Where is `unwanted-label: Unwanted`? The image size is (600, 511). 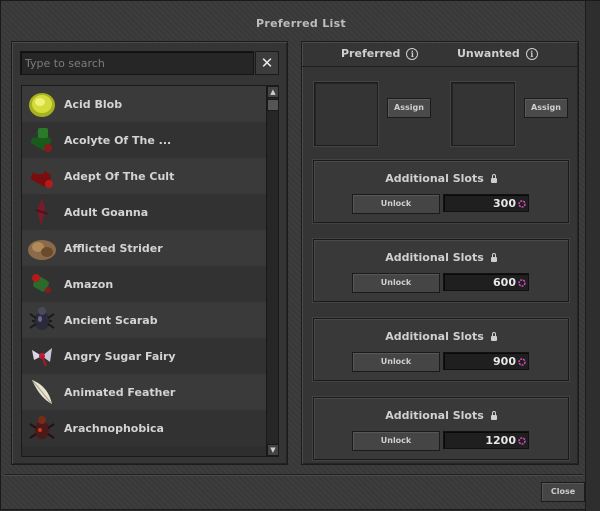
unwanted-label: Unwanted is located at coordinates (488, 53).